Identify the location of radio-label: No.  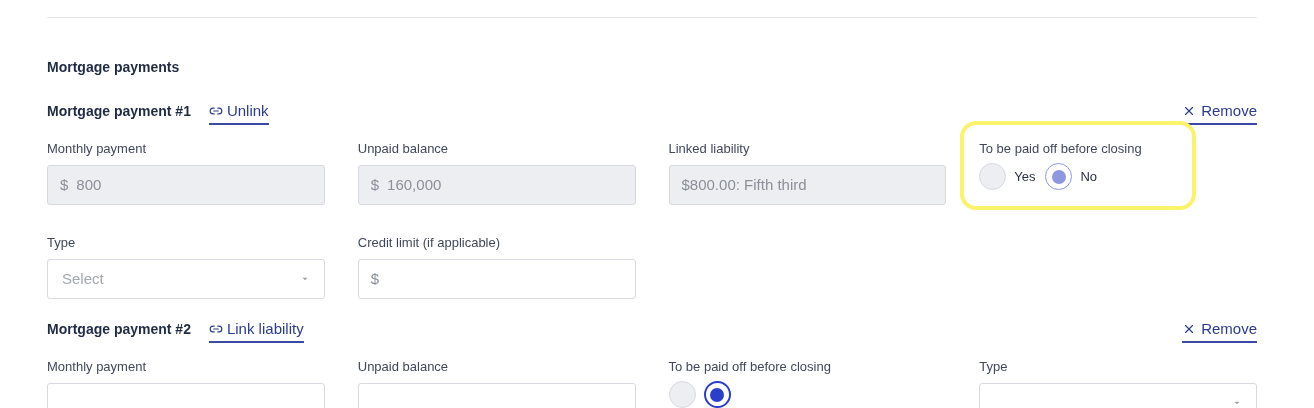
(1089, 176).